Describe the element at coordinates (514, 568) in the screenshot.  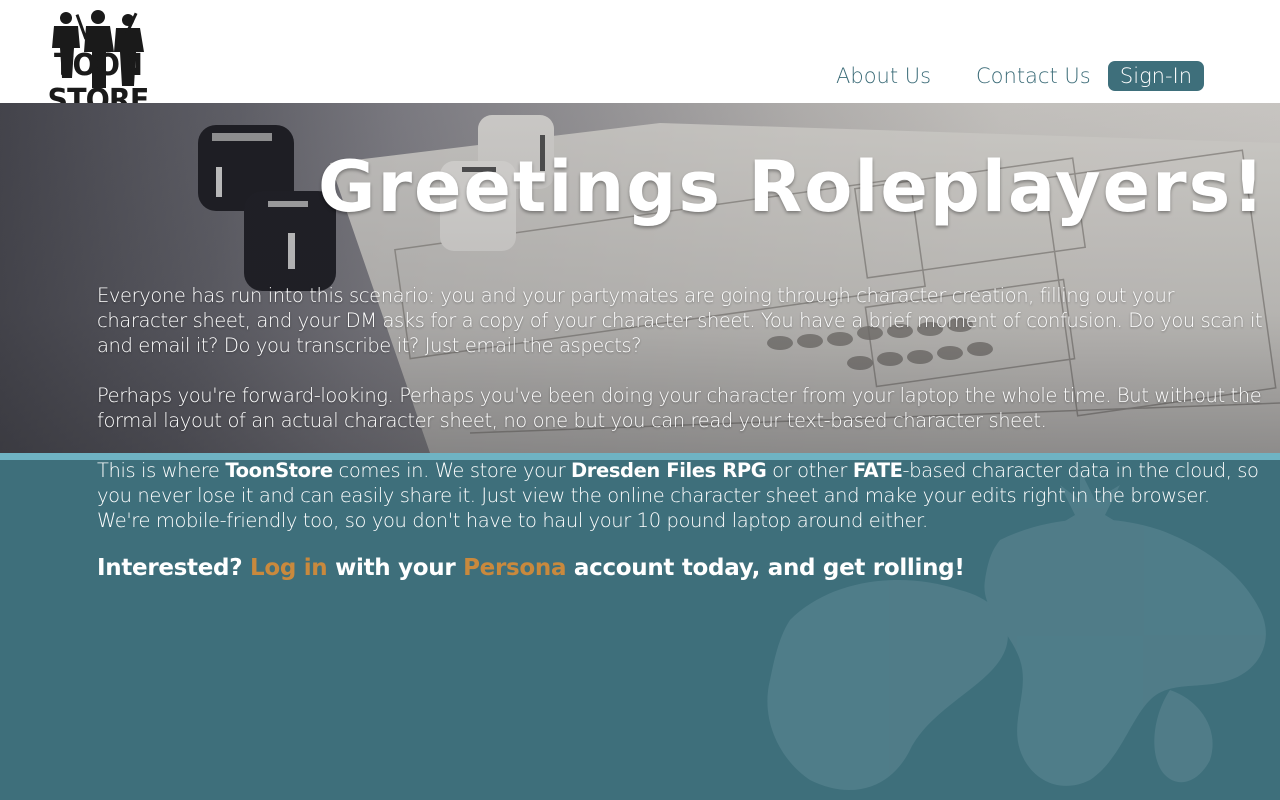
I see `persona-link: Persona` at that location.